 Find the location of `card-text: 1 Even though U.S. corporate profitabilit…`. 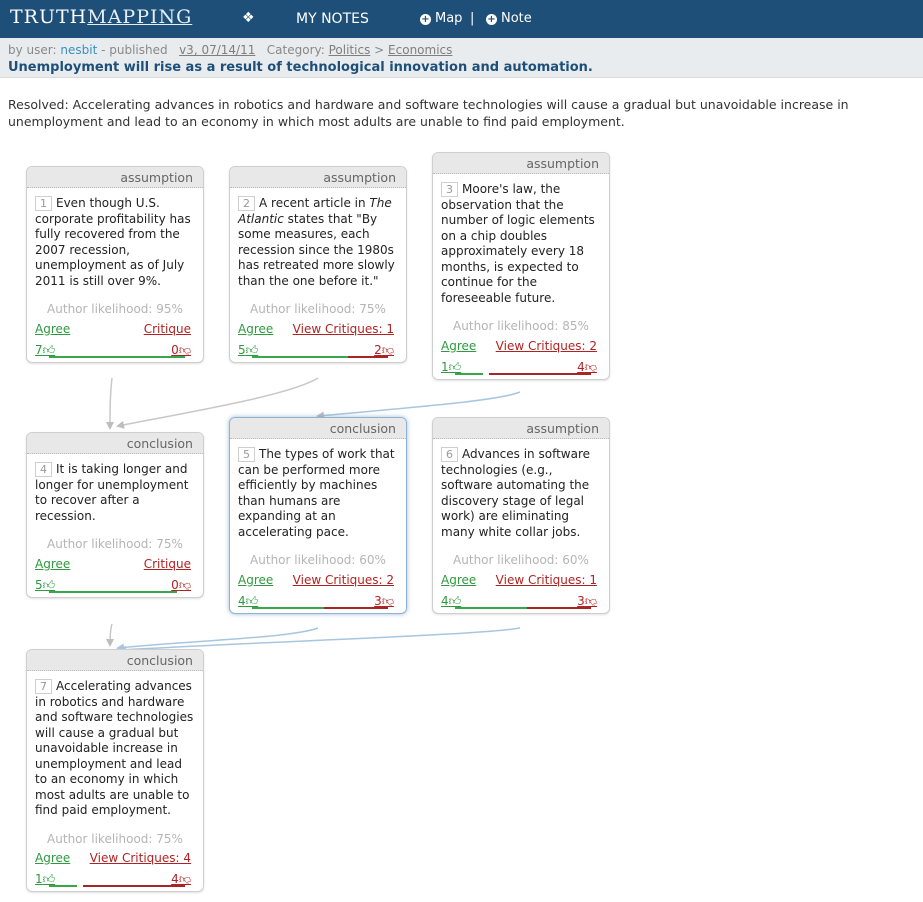

card-text: 1 Even though U.S. corporate profitabilit… is located at coordinates (113, 242).